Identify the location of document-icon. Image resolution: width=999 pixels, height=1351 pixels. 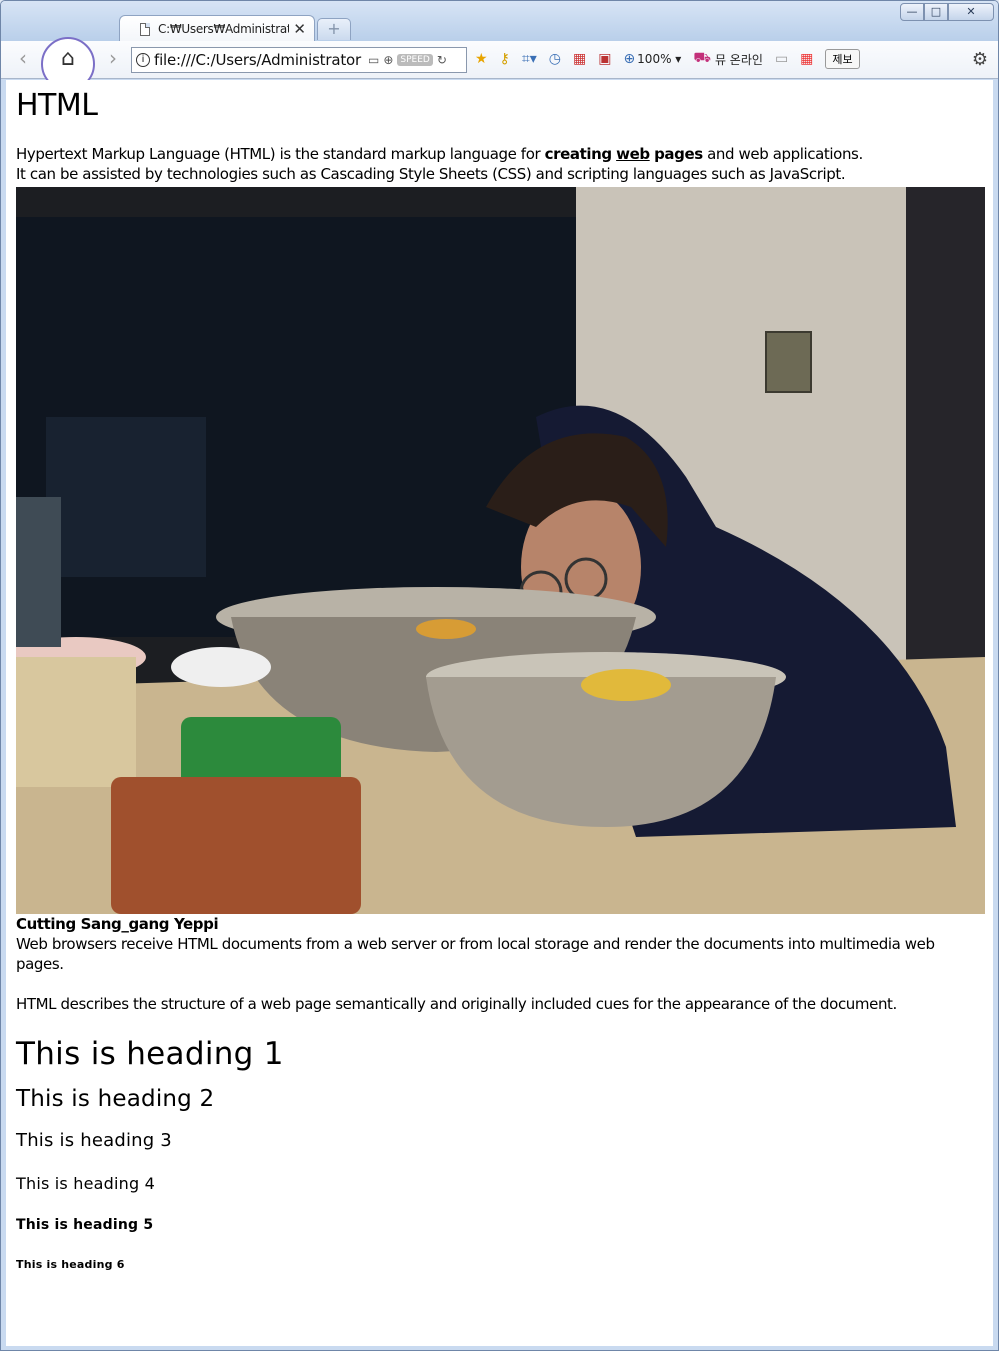
(145, 29).